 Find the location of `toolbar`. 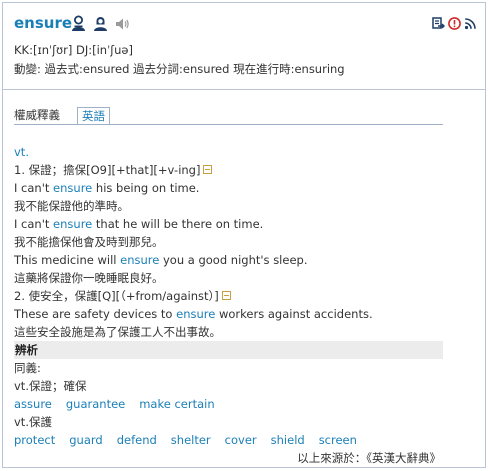

toolbar is located at coordinates (454, 23).